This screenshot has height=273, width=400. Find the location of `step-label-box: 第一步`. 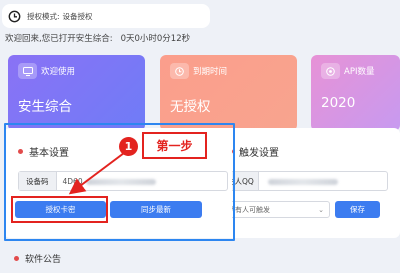

step-label-box: 第一步 is located at coordinates (174, 145).